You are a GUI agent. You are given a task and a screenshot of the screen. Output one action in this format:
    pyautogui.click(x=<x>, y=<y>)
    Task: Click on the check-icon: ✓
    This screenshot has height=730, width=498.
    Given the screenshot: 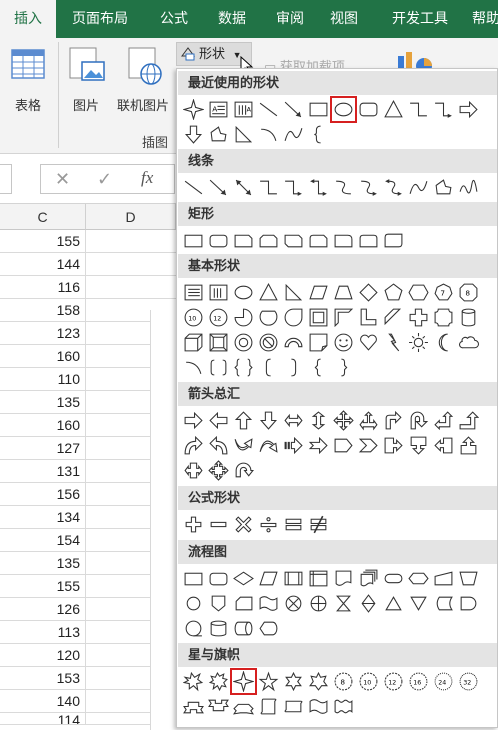 What is the action you would take?
    pyautogui.click(x=104, y=179)
    